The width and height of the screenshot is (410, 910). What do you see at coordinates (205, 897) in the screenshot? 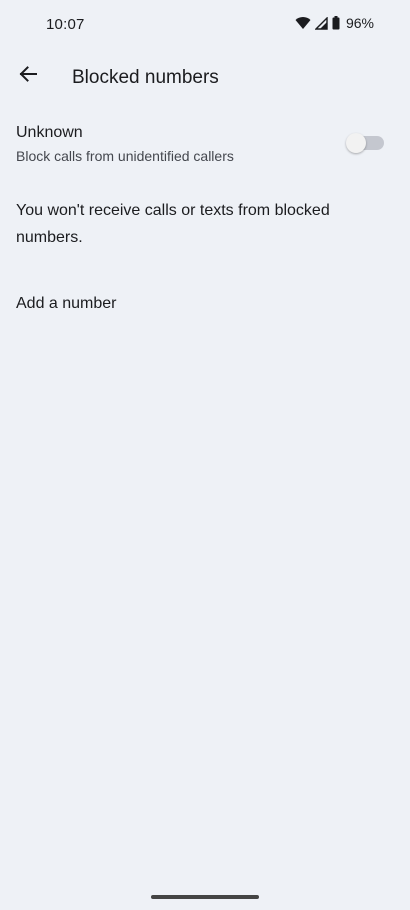
I see `gesture-navigation-bar` at bounding box center [205, 897].